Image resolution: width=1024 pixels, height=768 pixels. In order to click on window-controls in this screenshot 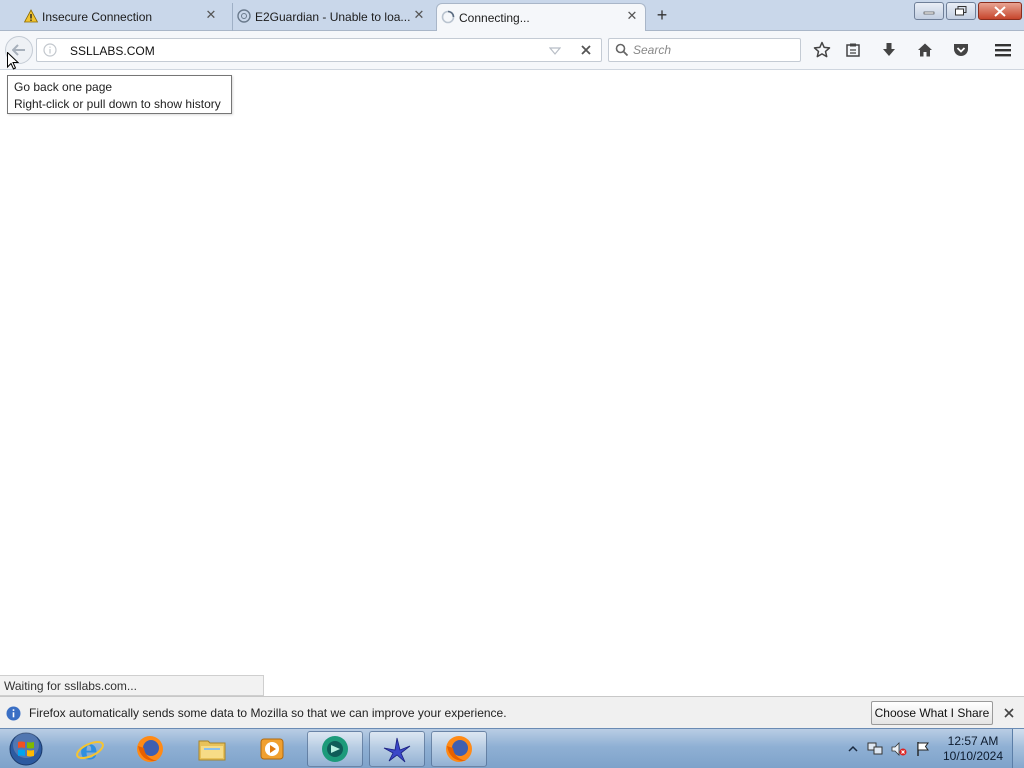, I will do `click(967, 11)`.